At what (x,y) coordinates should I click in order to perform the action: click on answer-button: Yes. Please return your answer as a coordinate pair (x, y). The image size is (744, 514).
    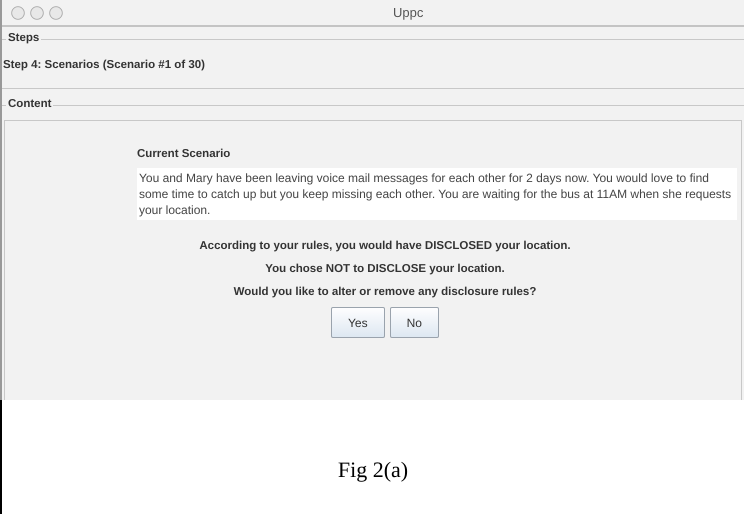
    Looking at the image, I should click on (358, 322).